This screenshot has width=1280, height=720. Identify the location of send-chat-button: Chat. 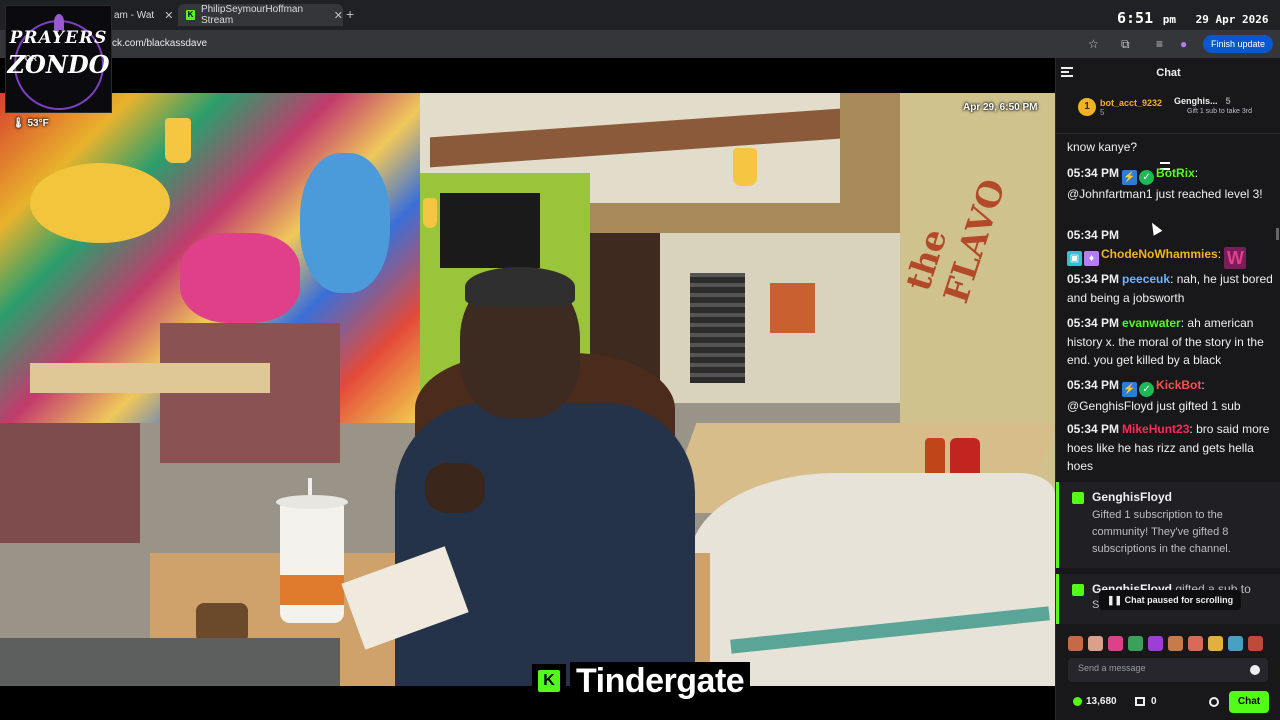
(1249, 702).